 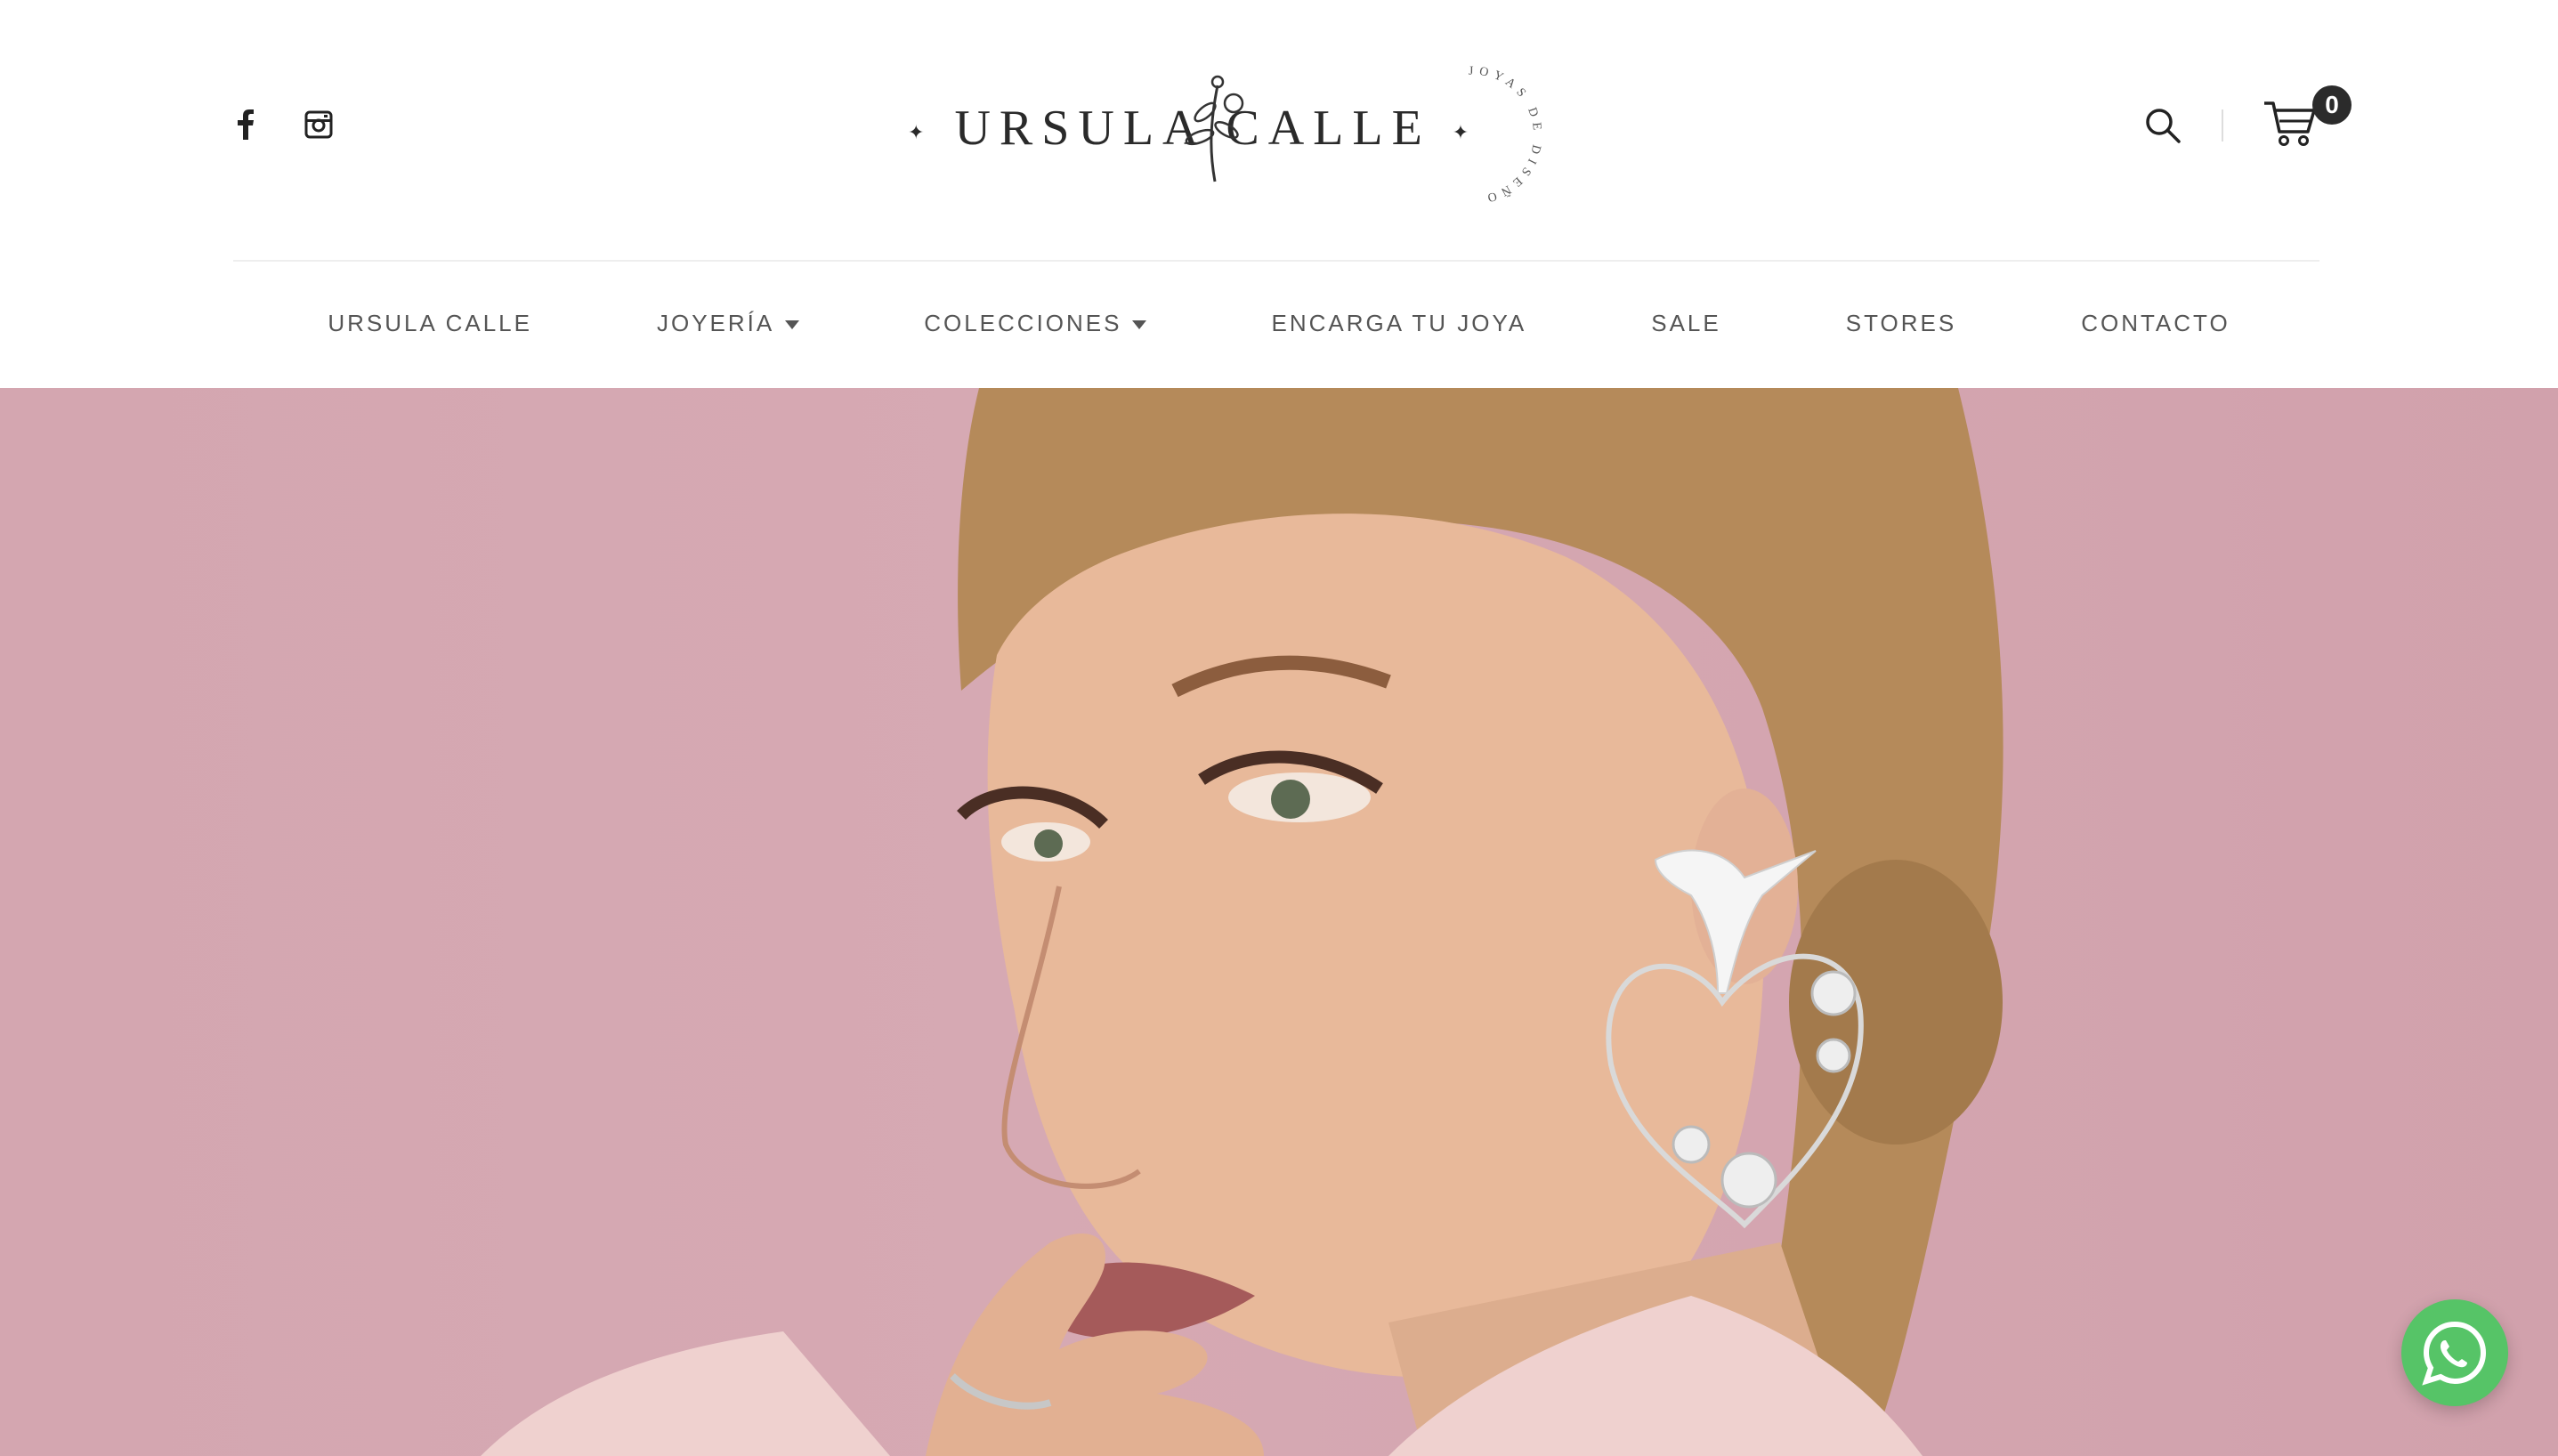 What do you see at coordinates (1276, 261) in the screenshot?
I see `header-divider` at bounding box center [1276, 261].